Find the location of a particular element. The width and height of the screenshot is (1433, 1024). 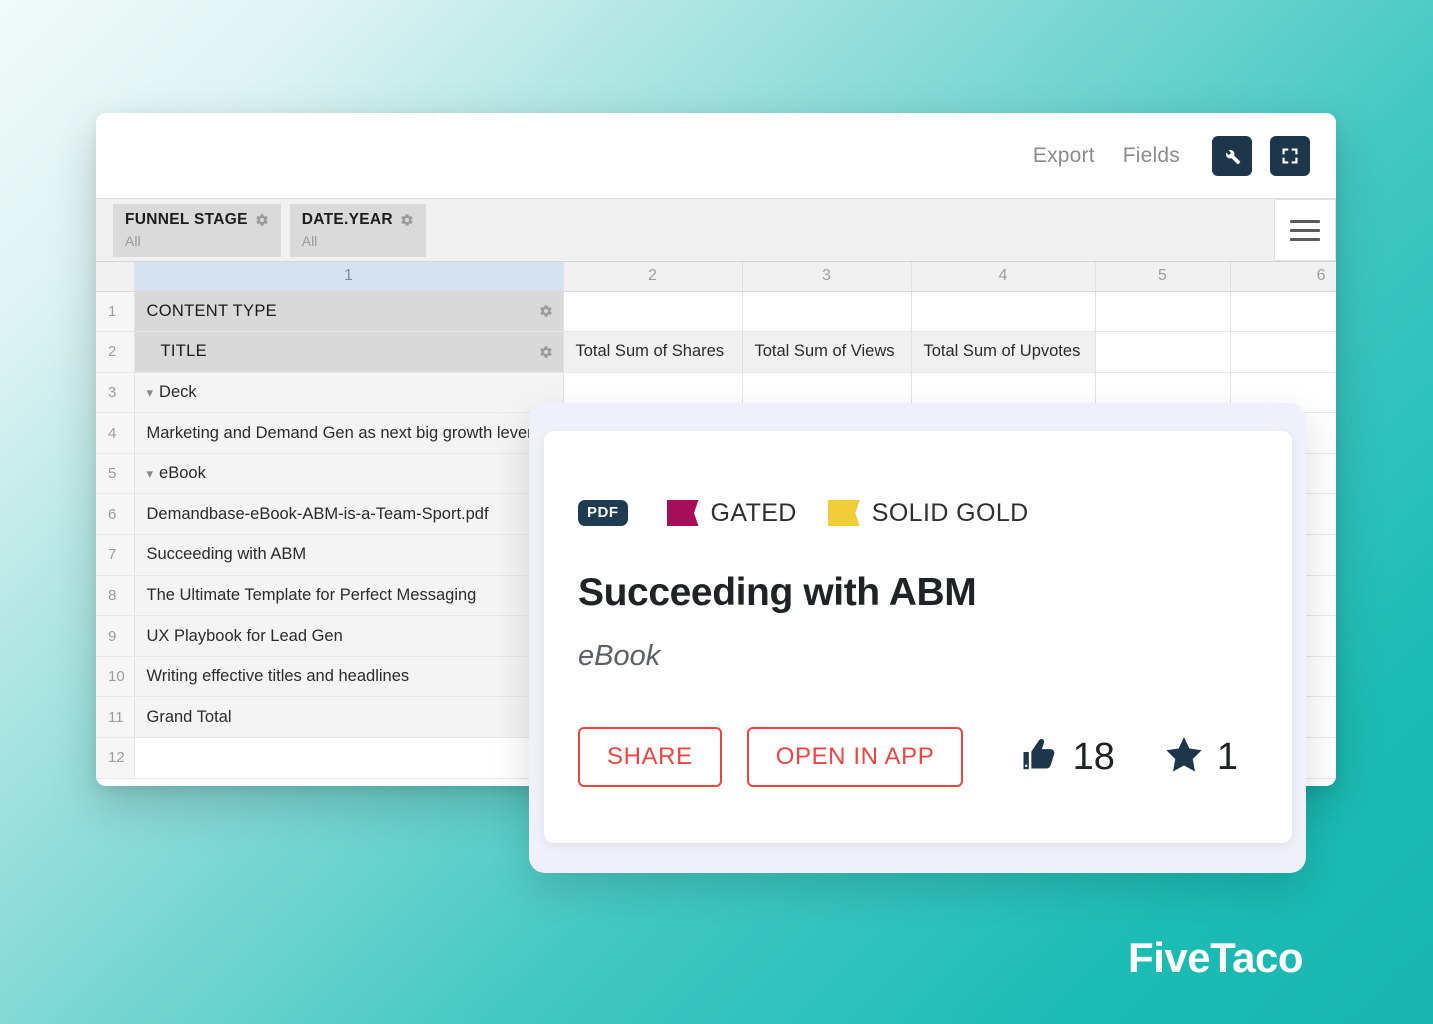

fivetaco-logo: FiveTaco is located at coordinates (1215, 957).